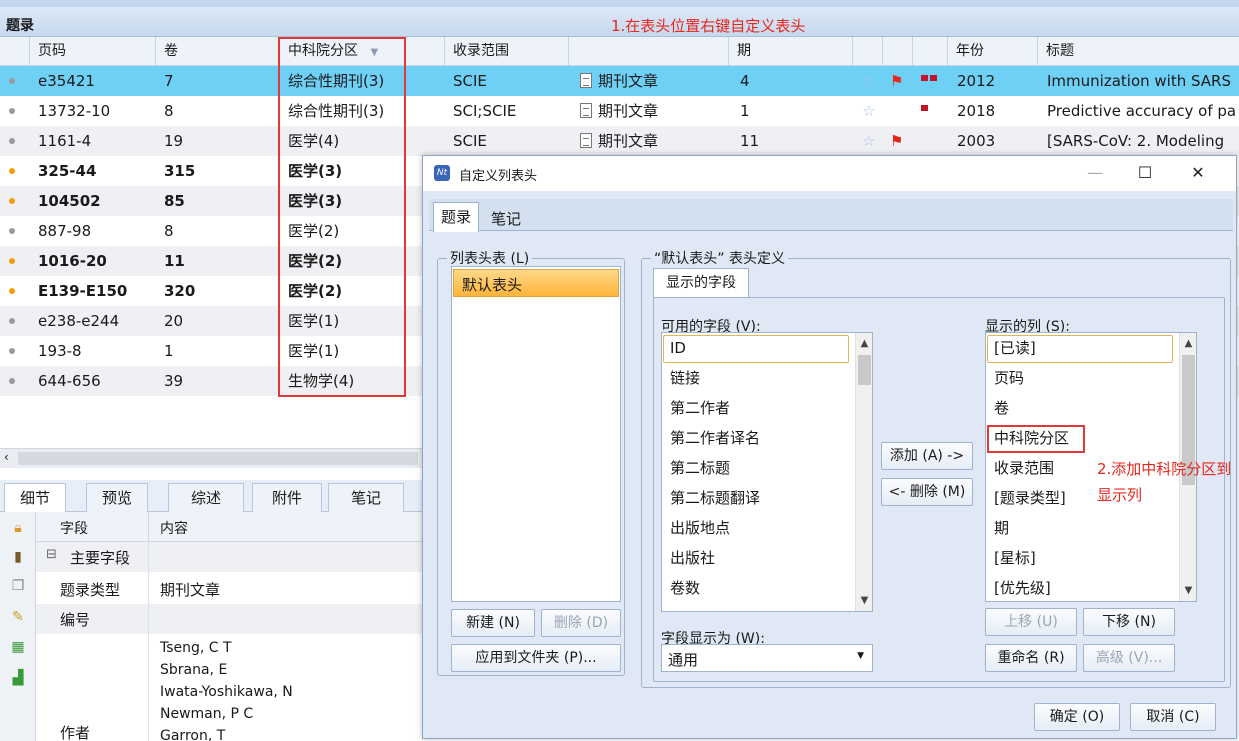 The height and width of the screenshot is (741, 1239). Describe the element at coordinates (233, 619) in the screenshot. I see `field-row-number: 编号` at that location.